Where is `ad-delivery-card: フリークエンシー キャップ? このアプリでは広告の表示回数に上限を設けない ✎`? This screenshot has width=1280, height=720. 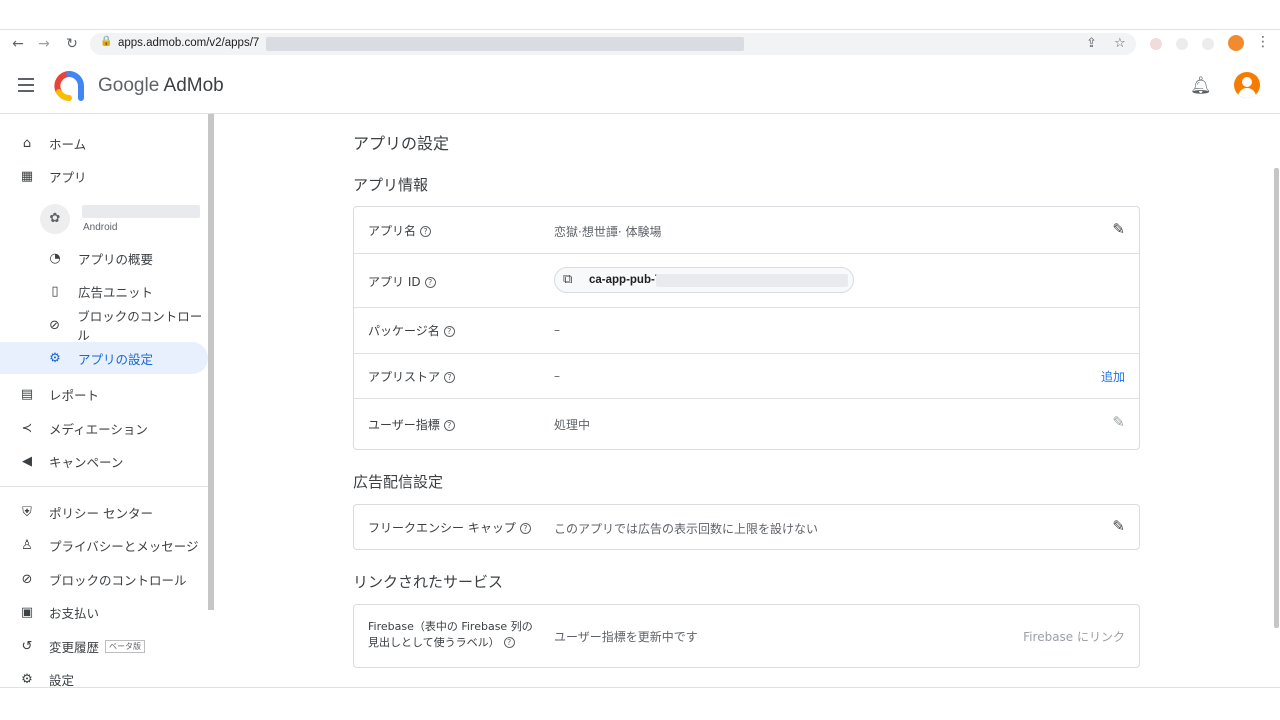
ad-delivery-card: フリークエンシー キャップ? このアプリでは広告の表示回数に上限を設けない ✎ is located at coordinates (746, 527).